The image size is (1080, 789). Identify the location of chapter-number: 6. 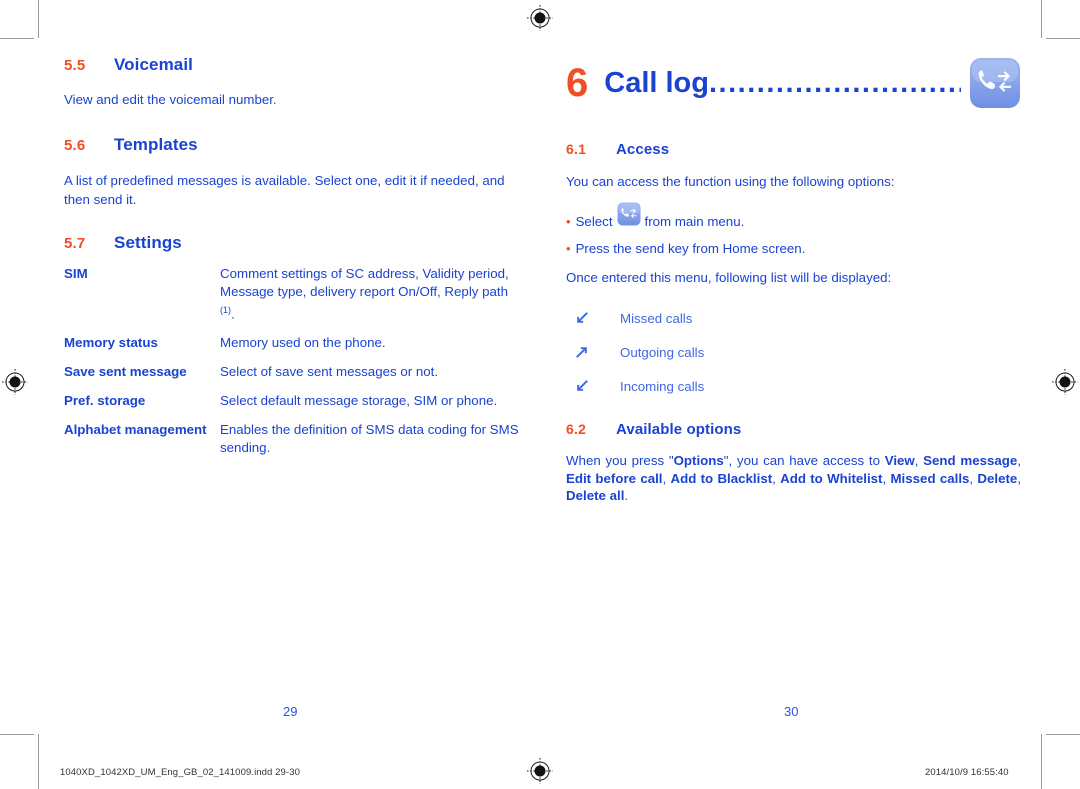
(577, 83).